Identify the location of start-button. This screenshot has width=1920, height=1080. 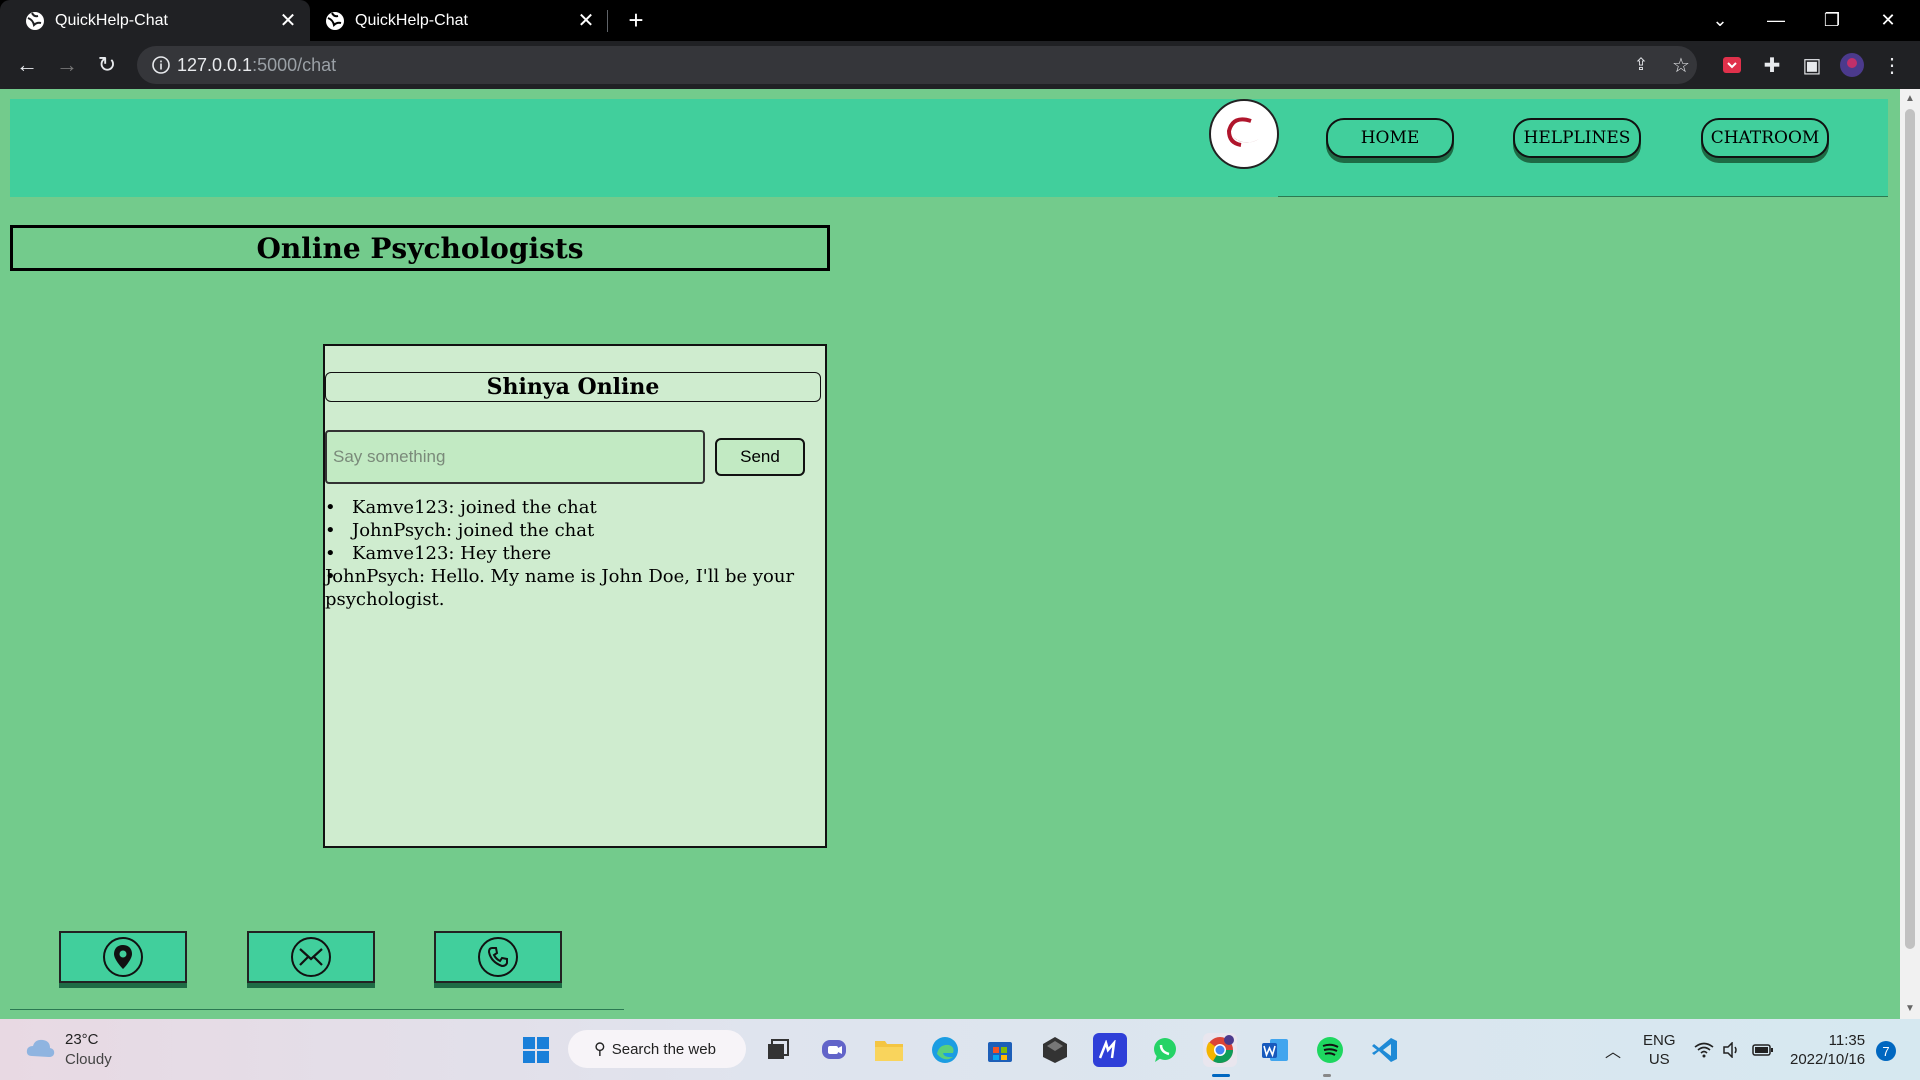
(536, 1050).